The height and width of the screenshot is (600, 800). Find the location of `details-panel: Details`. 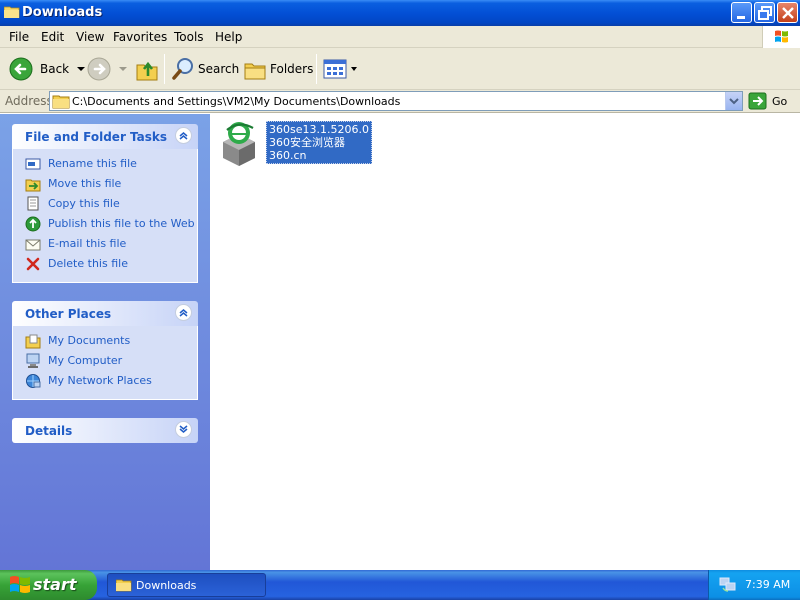

details-panel: Details is located at coordinates (105, 430).